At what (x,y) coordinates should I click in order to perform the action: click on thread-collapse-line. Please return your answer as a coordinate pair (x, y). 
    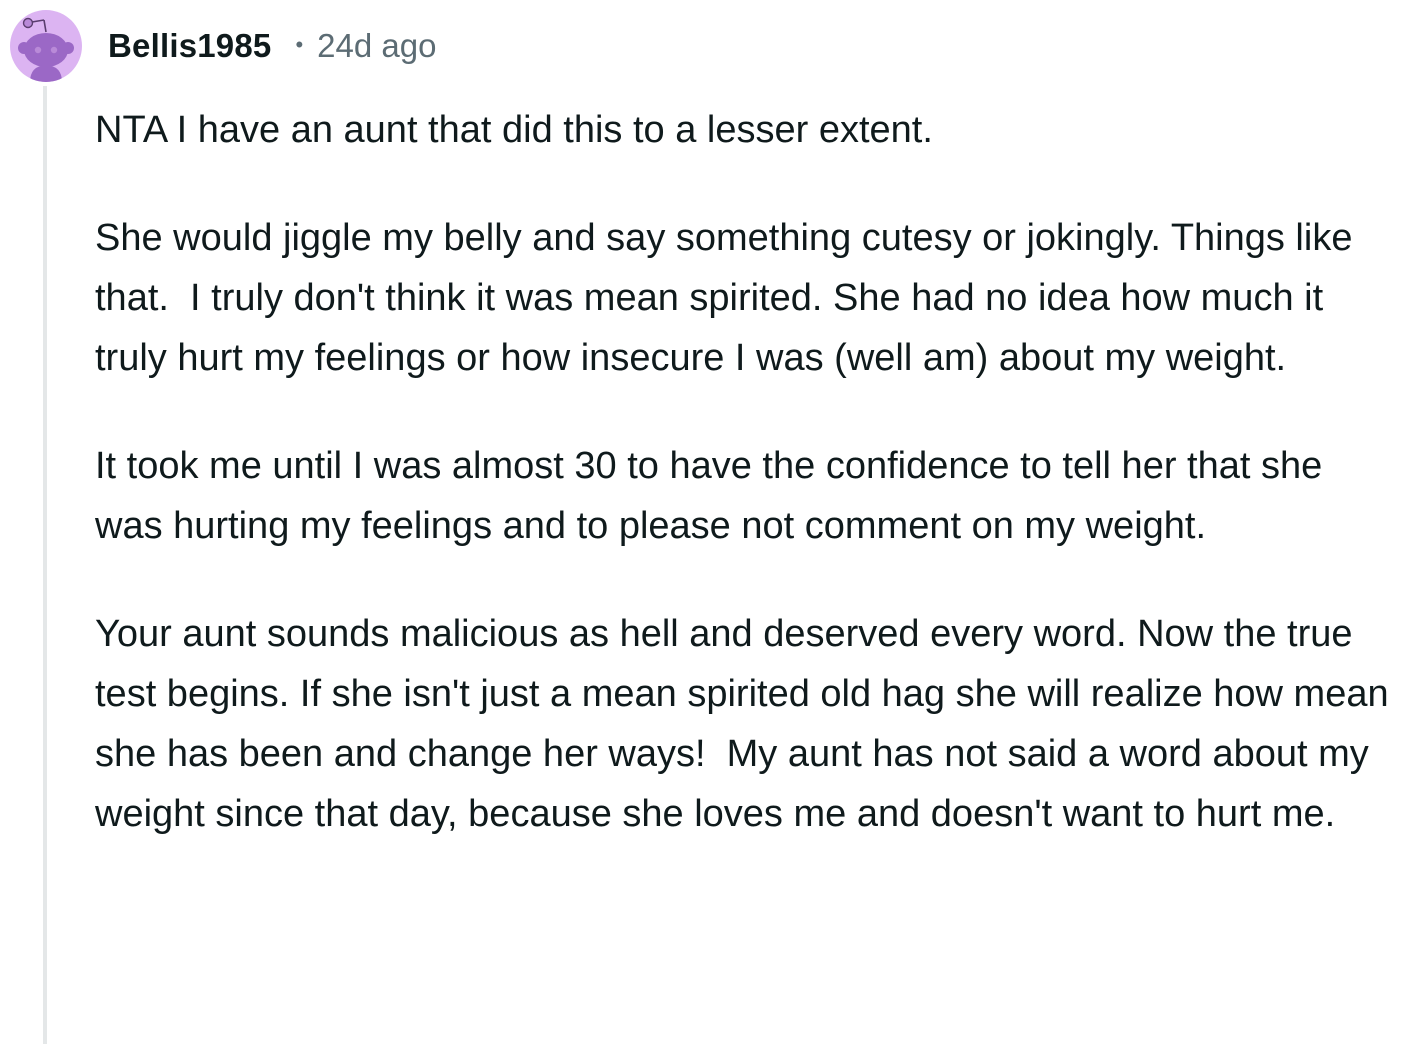
    Looking at the image, I should click on (45, 565).